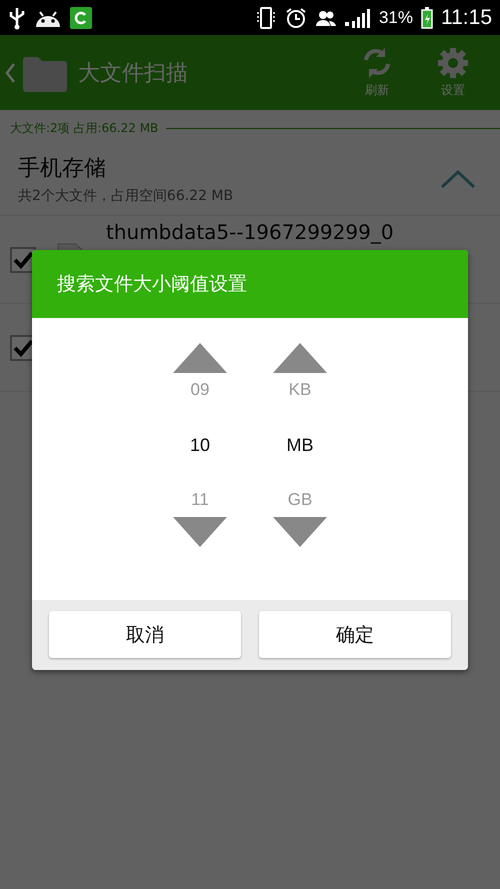  Describe the element at coordinates (395, 18) in the screenshot. I see `battery-percent: 31%` at that location.